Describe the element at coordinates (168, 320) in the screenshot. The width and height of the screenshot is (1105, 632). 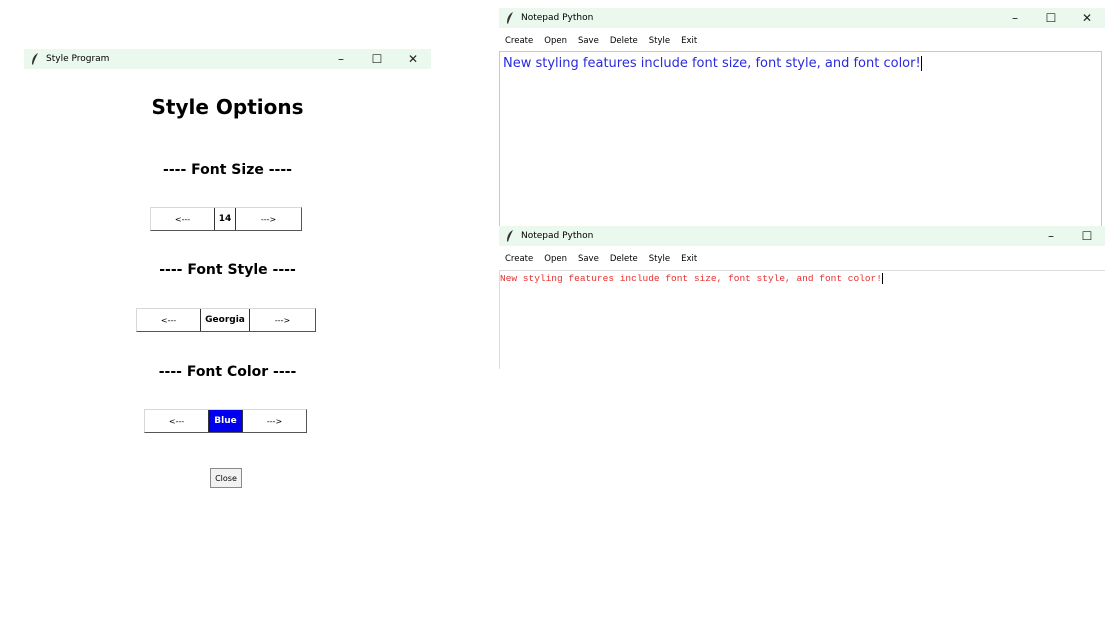
I see `font-style-prev-button: <---` at that location.